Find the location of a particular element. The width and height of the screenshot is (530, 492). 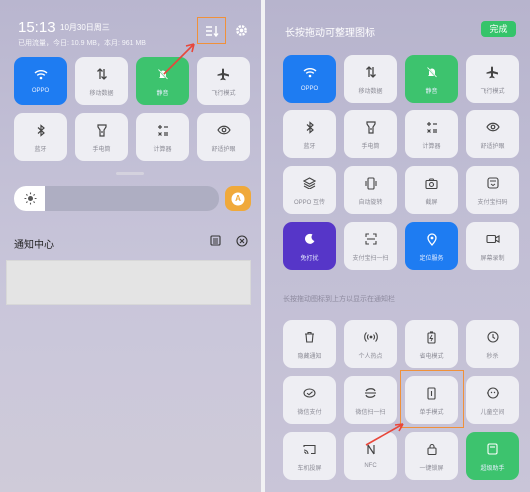

edit-tiles-button is located at coordinates (211, 30).